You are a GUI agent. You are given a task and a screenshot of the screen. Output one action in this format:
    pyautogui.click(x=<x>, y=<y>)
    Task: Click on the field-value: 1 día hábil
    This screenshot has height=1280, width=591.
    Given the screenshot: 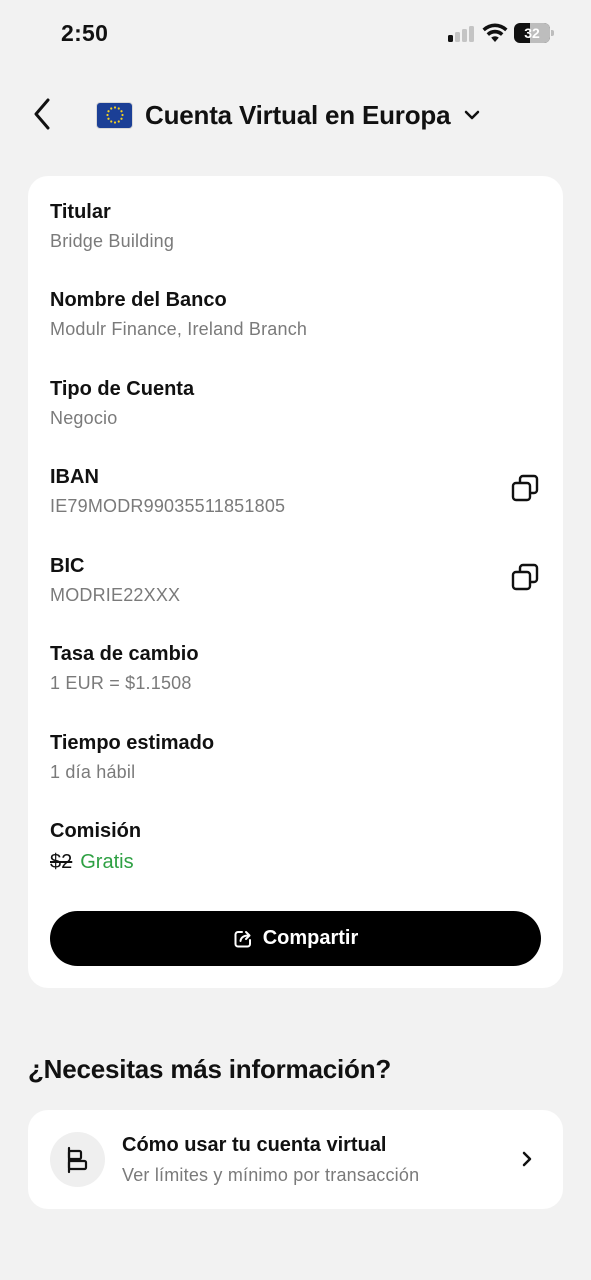 What is the action you would take?
    pyautogui.click(x=93, y=772)
    